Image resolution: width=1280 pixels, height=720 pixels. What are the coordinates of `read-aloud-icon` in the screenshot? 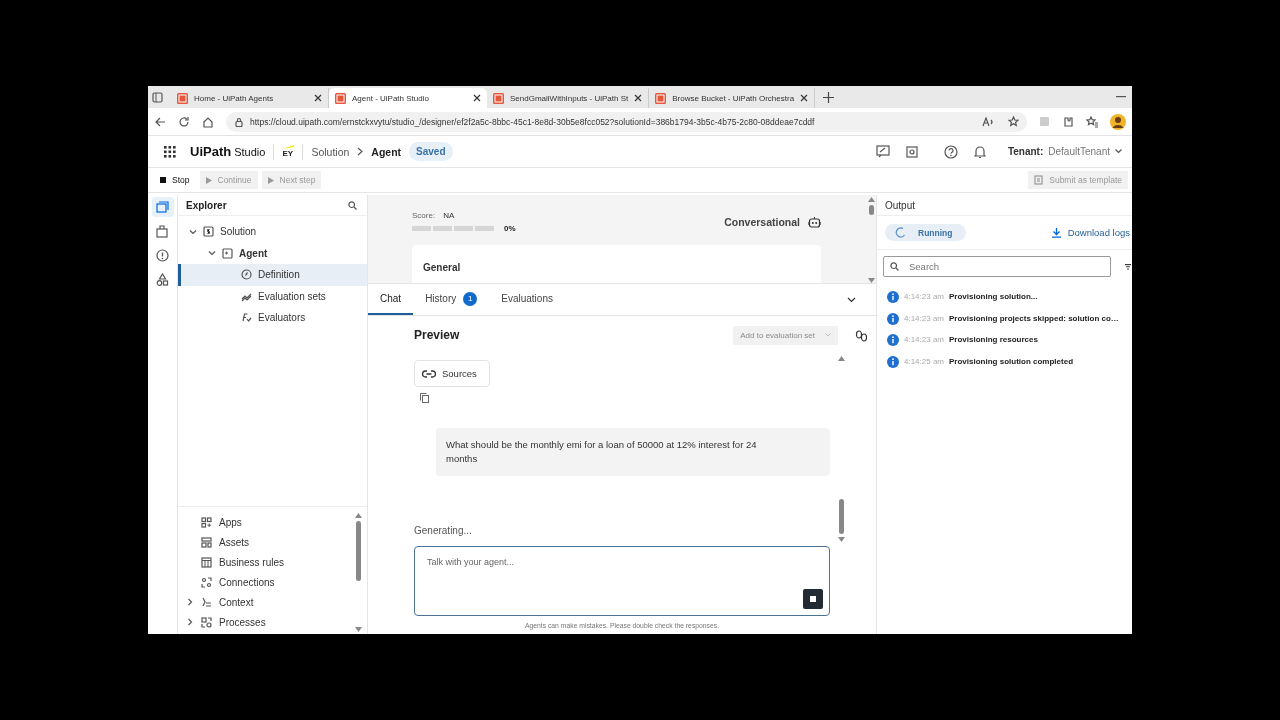 It's located at (988, 121).